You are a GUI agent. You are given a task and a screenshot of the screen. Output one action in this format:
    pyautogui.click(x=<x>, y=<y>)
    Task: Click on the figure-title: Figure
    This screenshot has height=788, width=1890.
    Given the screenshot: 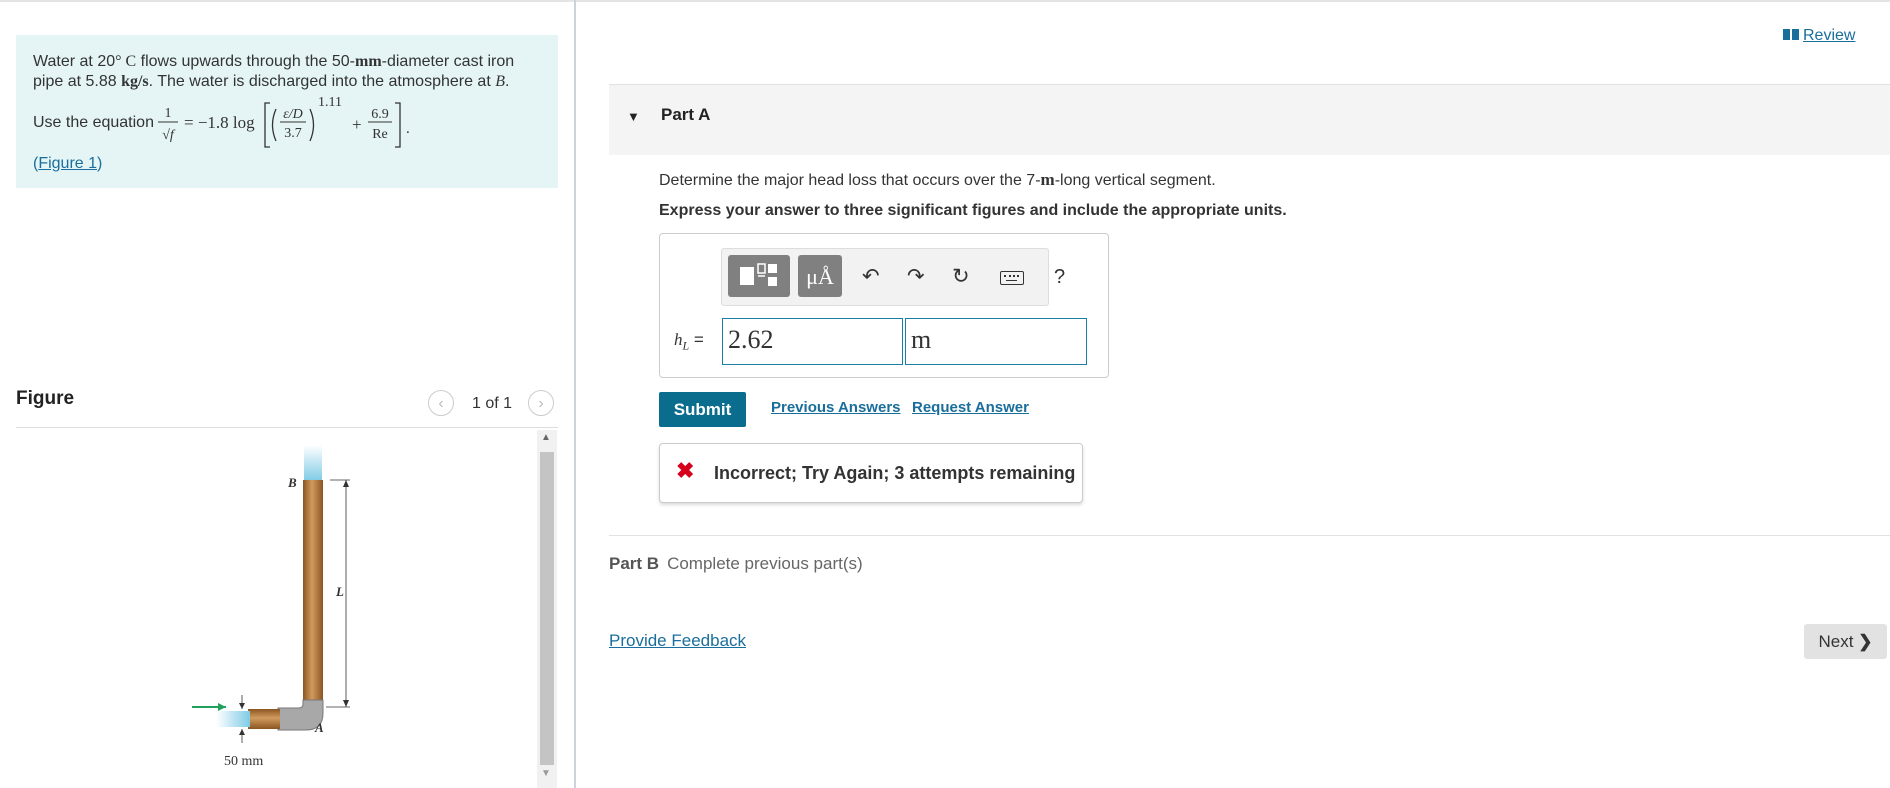 What is the action you would take?
    pyautogui.click(x=45, y=398)
    